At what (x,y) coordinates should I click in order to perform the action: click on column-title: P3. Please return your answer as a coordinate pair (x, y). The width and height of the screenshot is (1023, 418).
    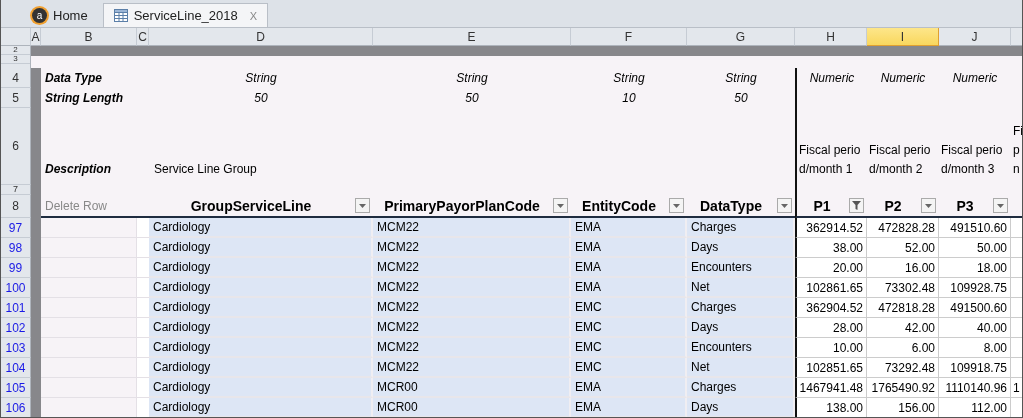
    Looking at the image, I should click on (965, 205).